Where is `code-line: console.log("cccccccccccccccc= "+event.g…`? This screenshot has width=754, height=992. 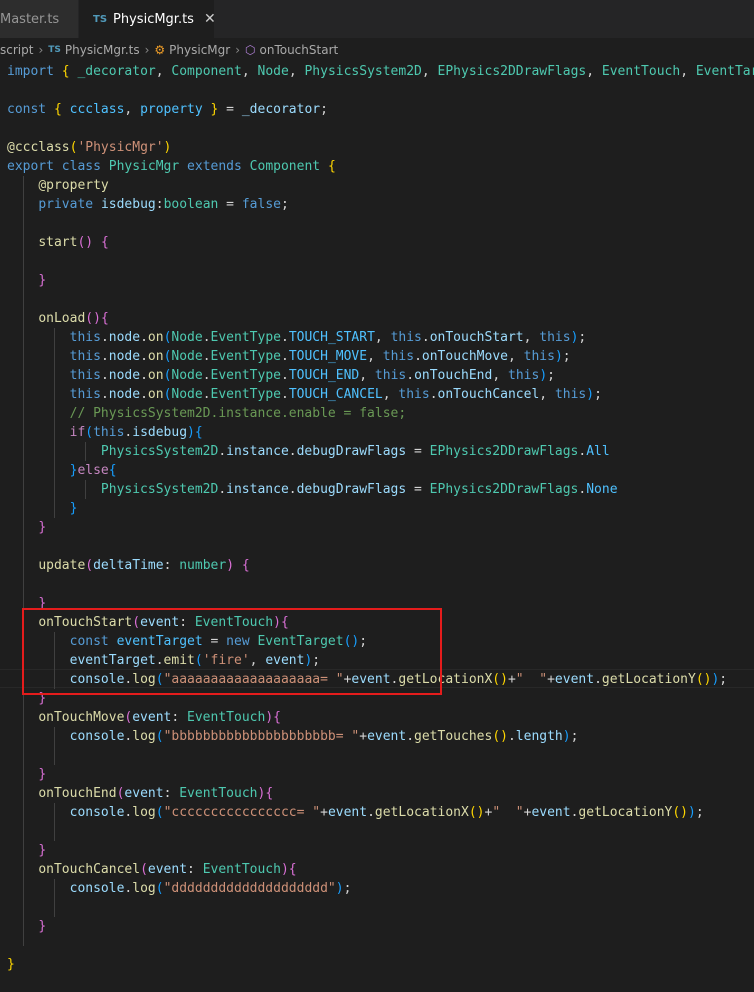 code-line: console.log("cccccccccccccccc= "+event.g… is located at coordinates (380, 812).